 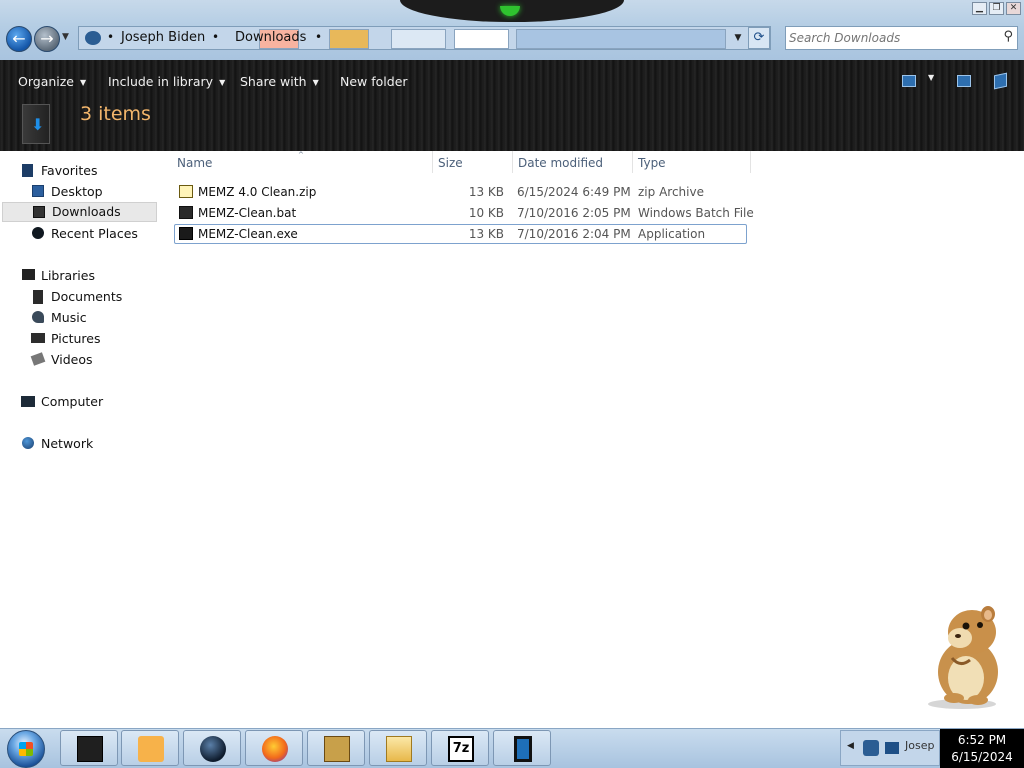 I want to click on nav-recent-places: Recent Places, so click(x=78, y=234).